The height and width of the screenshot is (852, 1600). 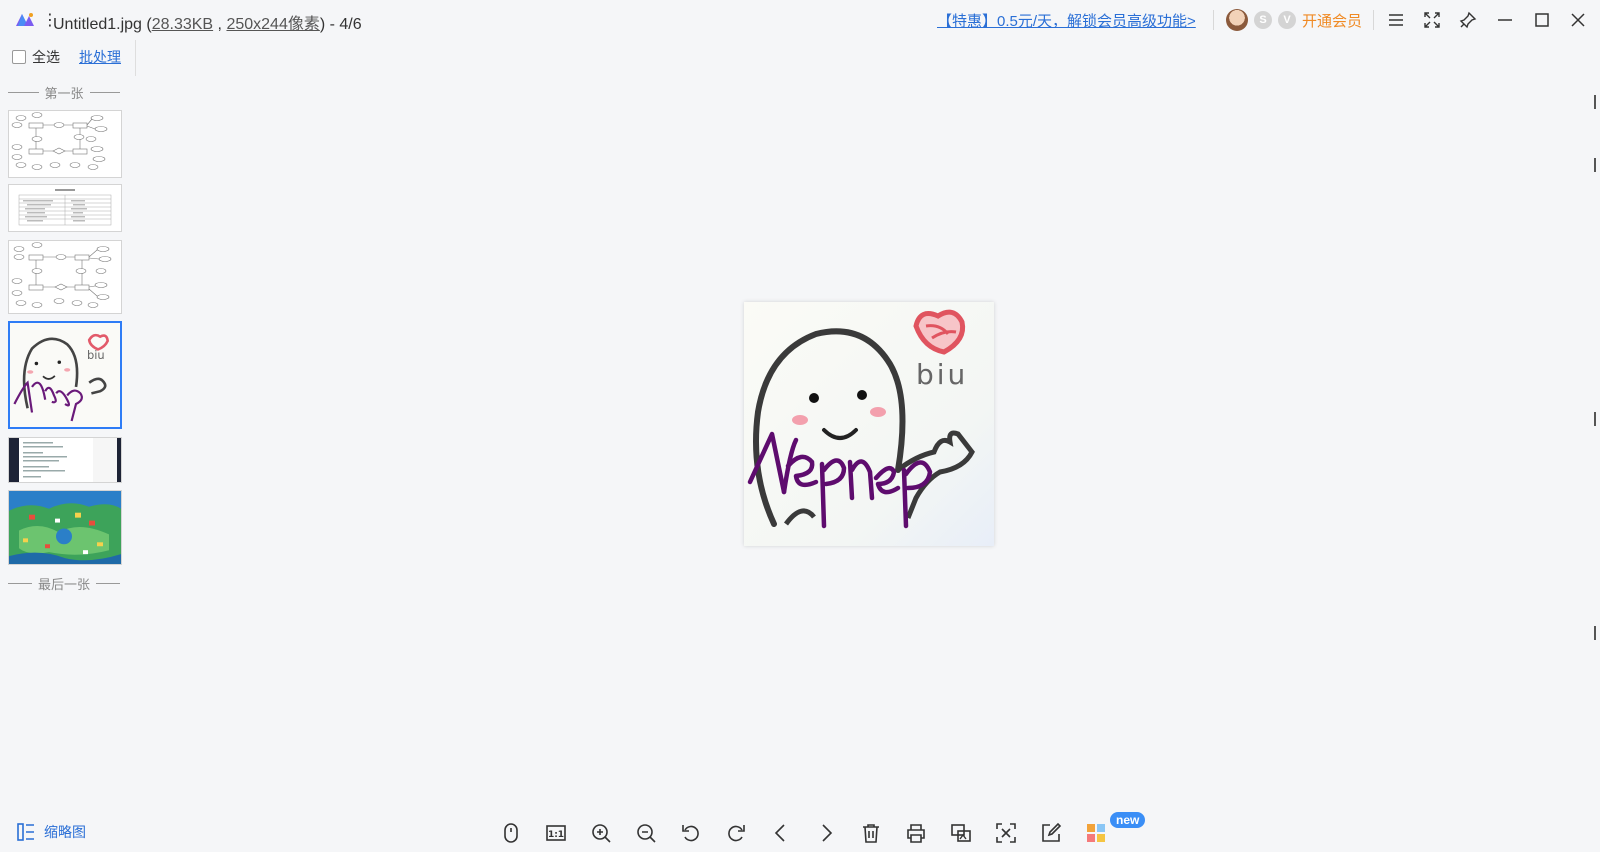 I want to click on fullscreen-button, so click(x=1432, y=20).